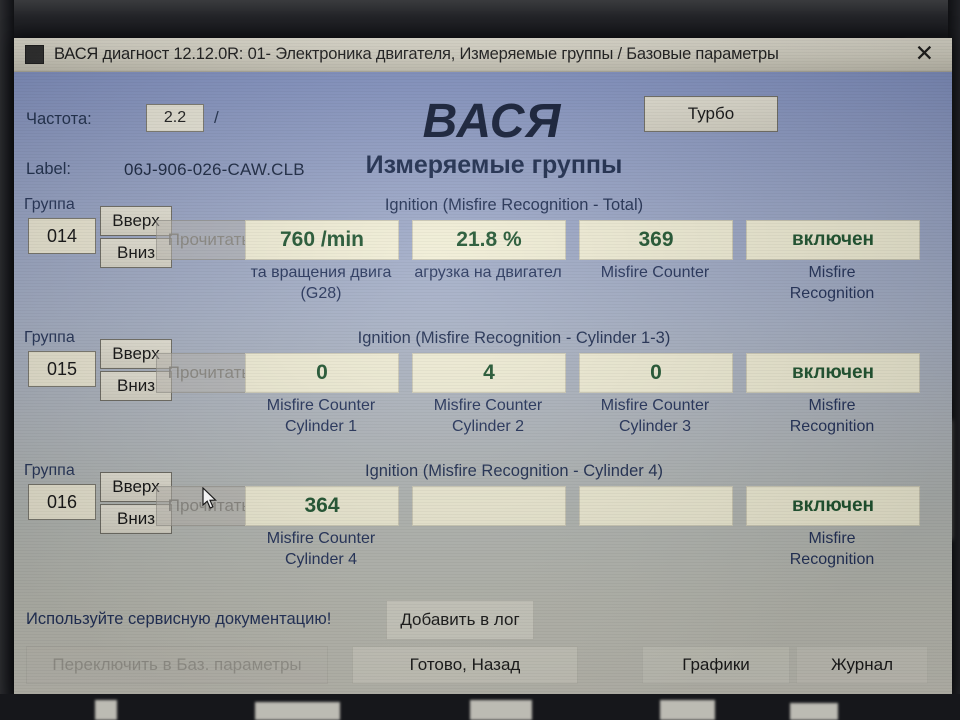 Image resolution: width=960 pixels, height=720 pixels. I want to click on done-back-button: Готово, Назад, so click(465, 665).